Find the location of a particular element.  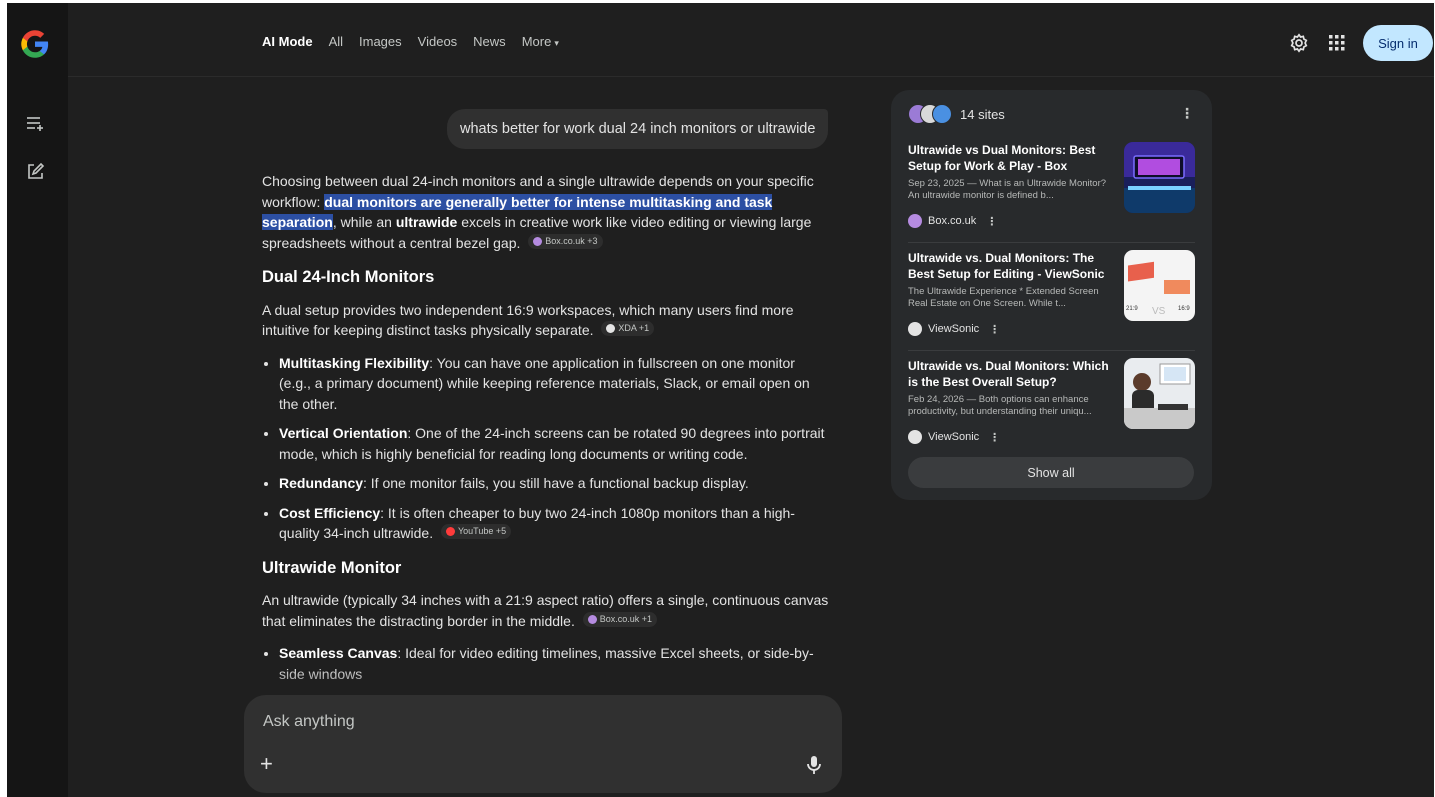

tab-more: More ▾ is located at coordinates (540, 41).